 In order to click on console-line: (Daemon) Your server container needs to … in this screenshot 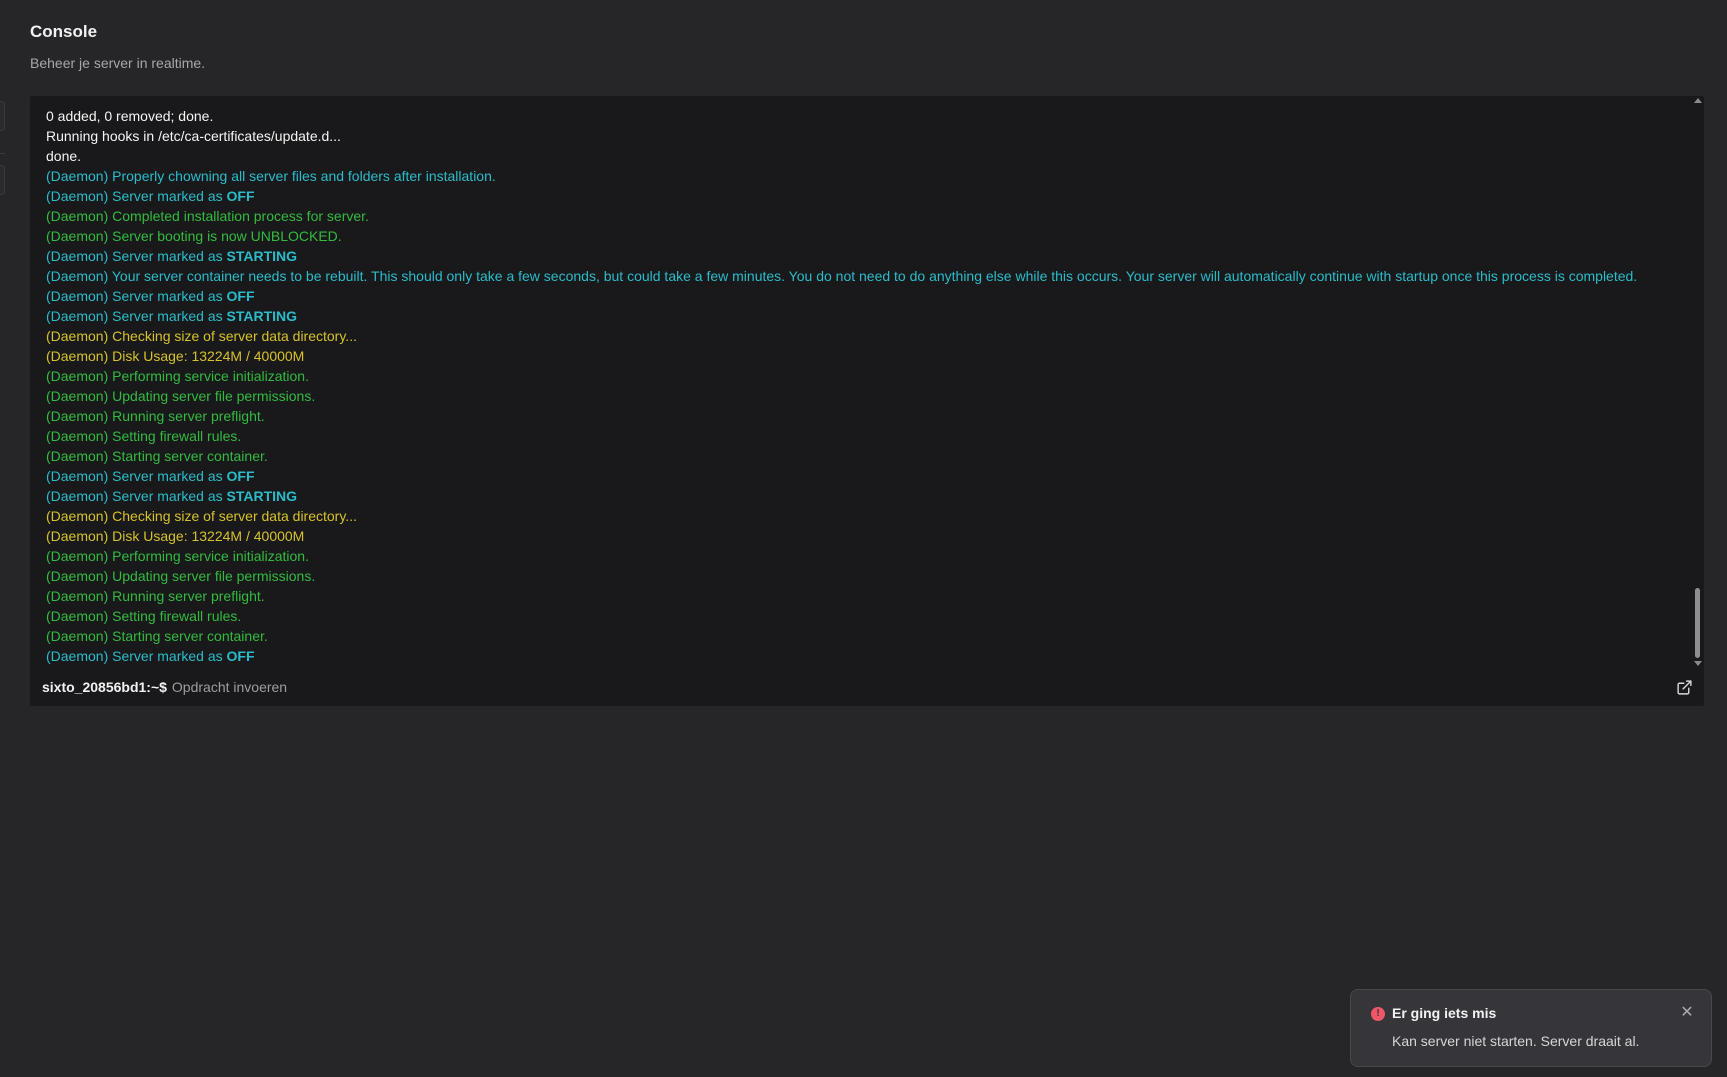, I will do `click(864, 276)`.